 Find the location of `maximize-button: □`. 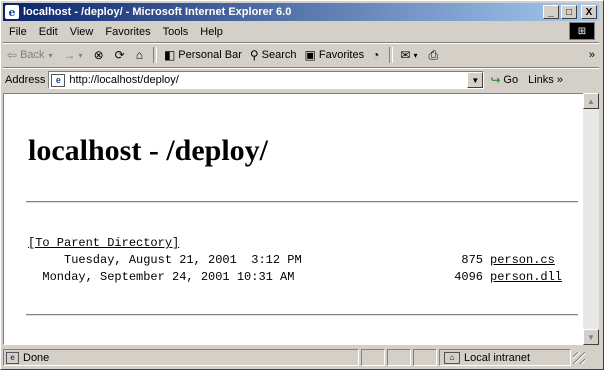

maximize-button: □ is located at coordinates (569, 12).